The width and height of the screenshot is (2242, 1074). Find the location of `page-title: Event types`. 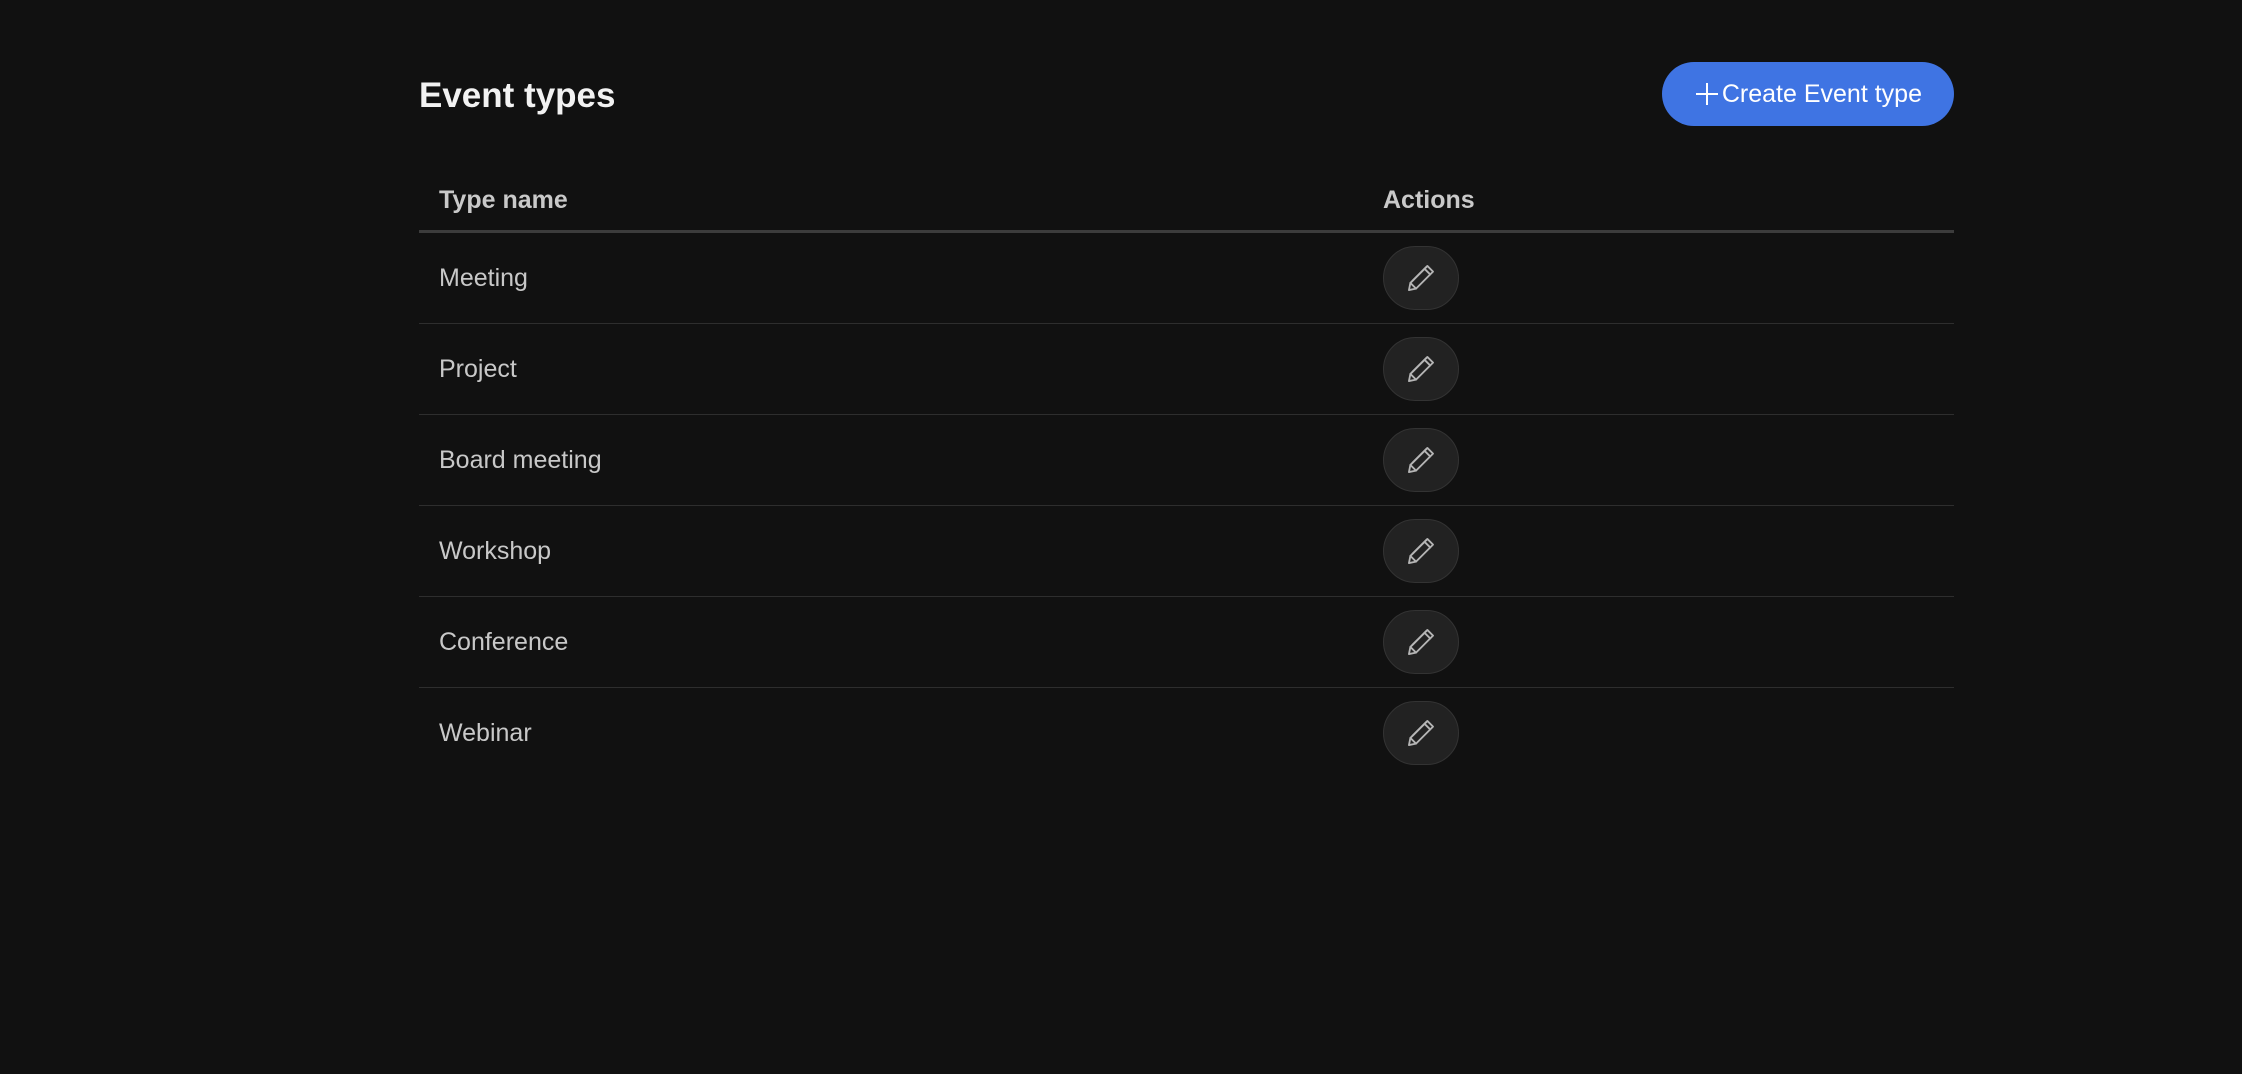

page-title: Event types is located at coordinates (517, 95).